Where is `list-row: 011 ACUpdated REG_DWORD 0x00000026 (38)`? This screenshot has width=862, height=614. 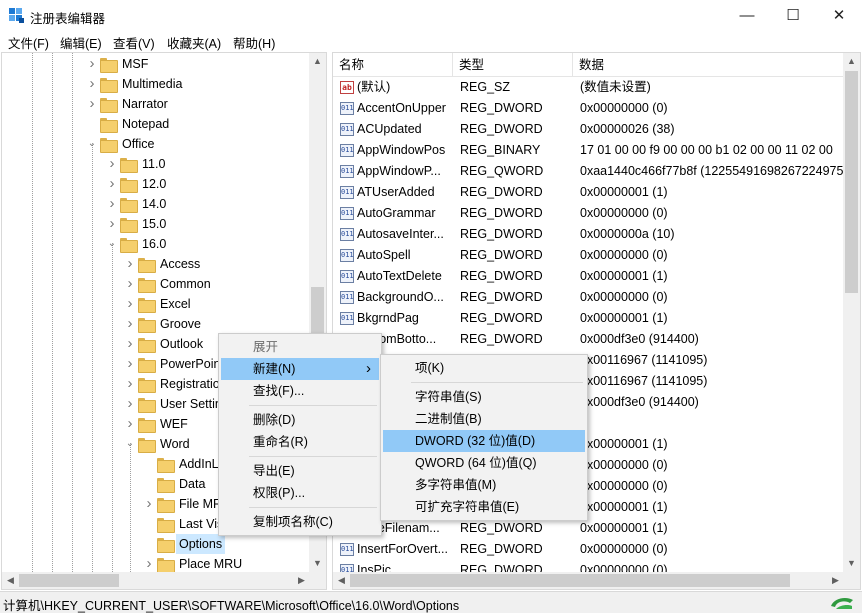
list-row: 011 ACUpdated REG_DWORD 0x00000026 (38) is located at coordinates (596, 129).